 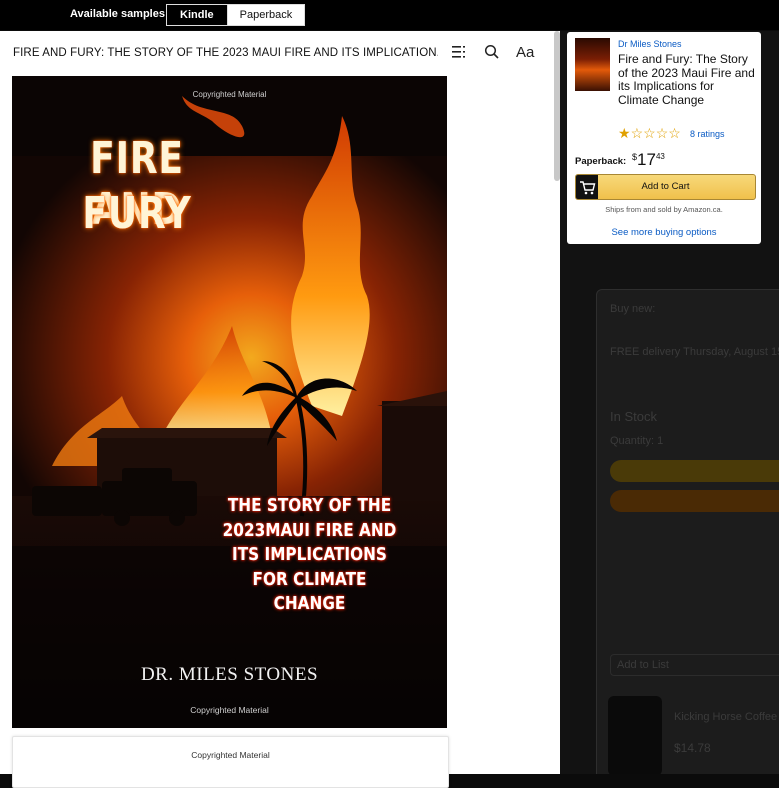 What do you see at coordinates (229, 710) in the screenshot?
I see `copyright-notice-bottom: Copyrighted Material` at bounding box center [229, 710].